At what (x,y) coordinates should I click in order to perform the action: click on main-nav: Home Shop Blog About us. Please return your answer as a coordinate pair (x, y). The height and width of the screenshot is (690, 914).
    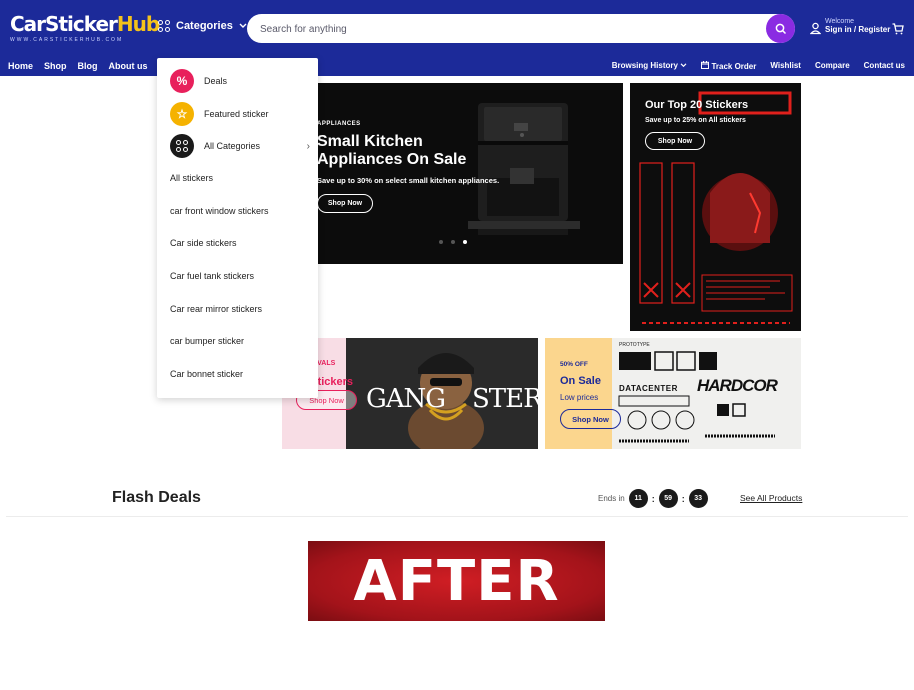
    Looking at the image, I should click on (78, 66).